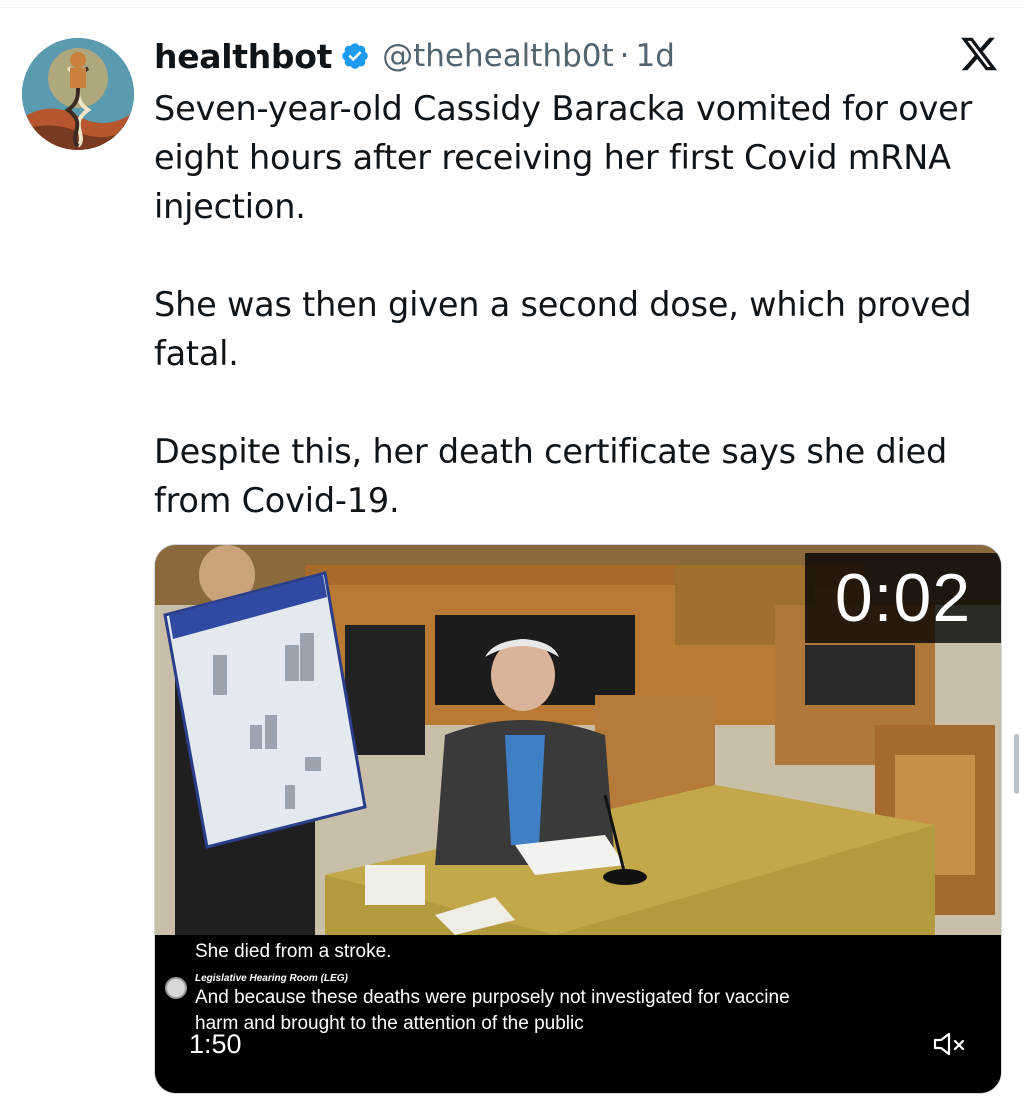 The image size is (1024, 1109). What do you see at coordinates (215, 1044) in the screenshot?
I see `video-duration: 1:50` at bounding box center [215, 1044].